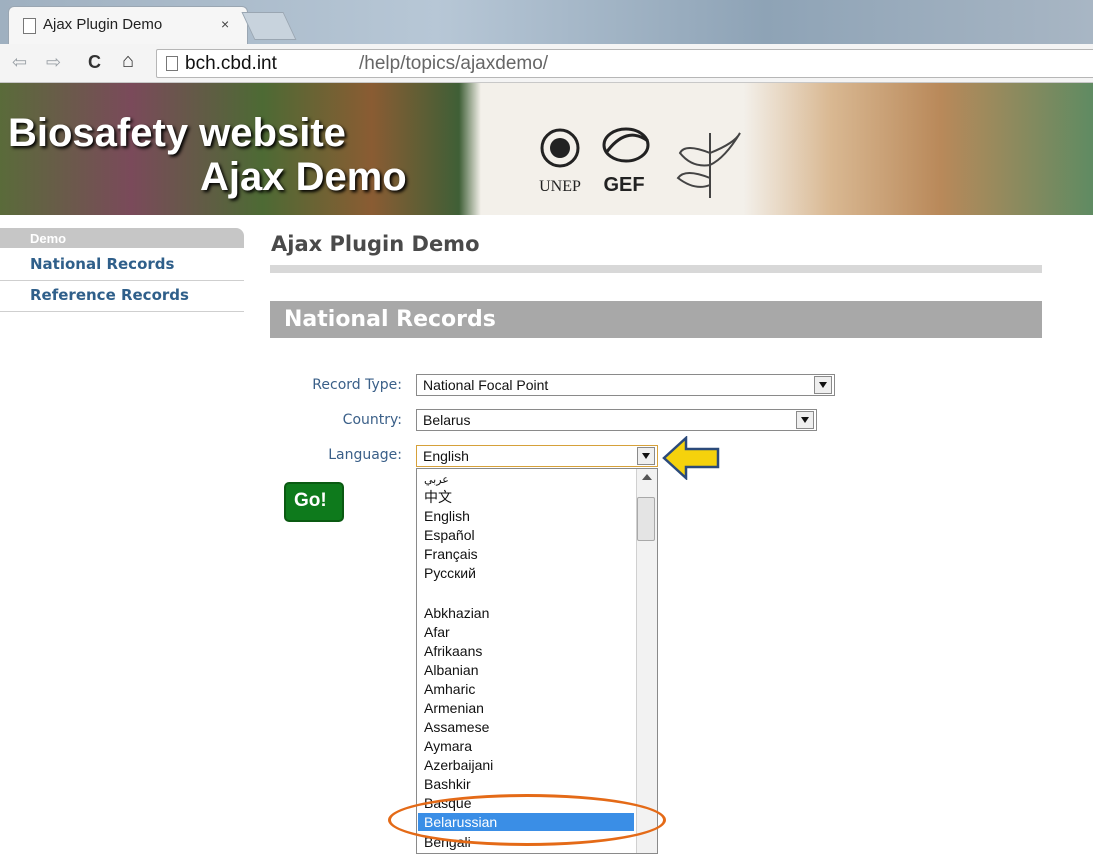 This screenshot has width=1093, height=854. I want to click on country-value: Belarus, so click(447, 420).